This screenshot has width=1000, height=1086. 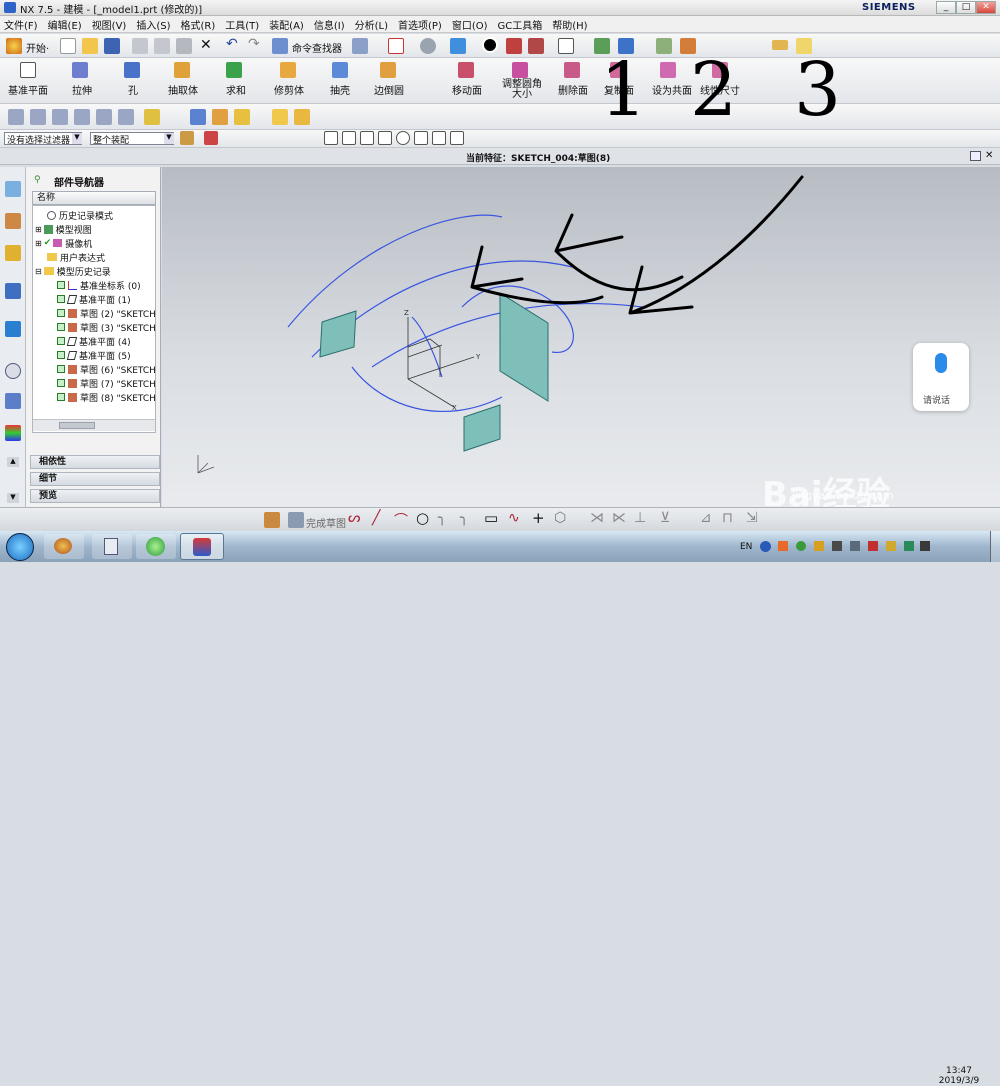 What do you see at coordinates (664, 46) in the screenshot?
I see `wcs-icon` at bounding box center [664, 46].